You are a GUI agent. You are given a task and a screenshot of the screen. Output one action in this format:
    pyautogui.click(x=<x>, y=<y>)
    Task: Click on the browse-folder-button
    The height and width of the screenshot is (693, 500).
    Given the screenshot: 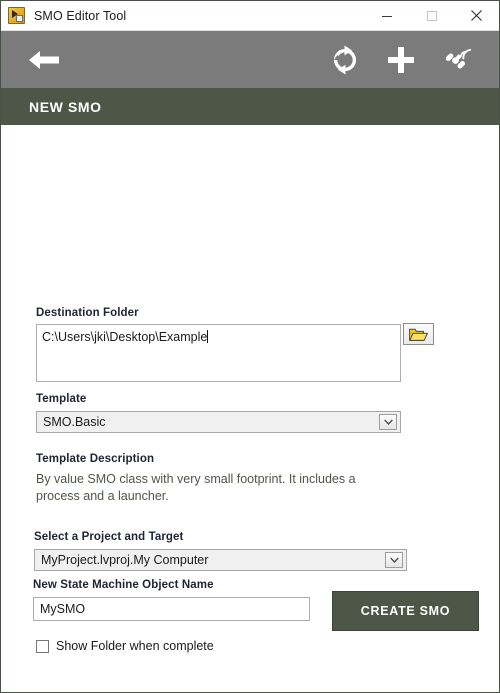 What is the action you would take?
    pyautogui.click(x=418, y=334)
    